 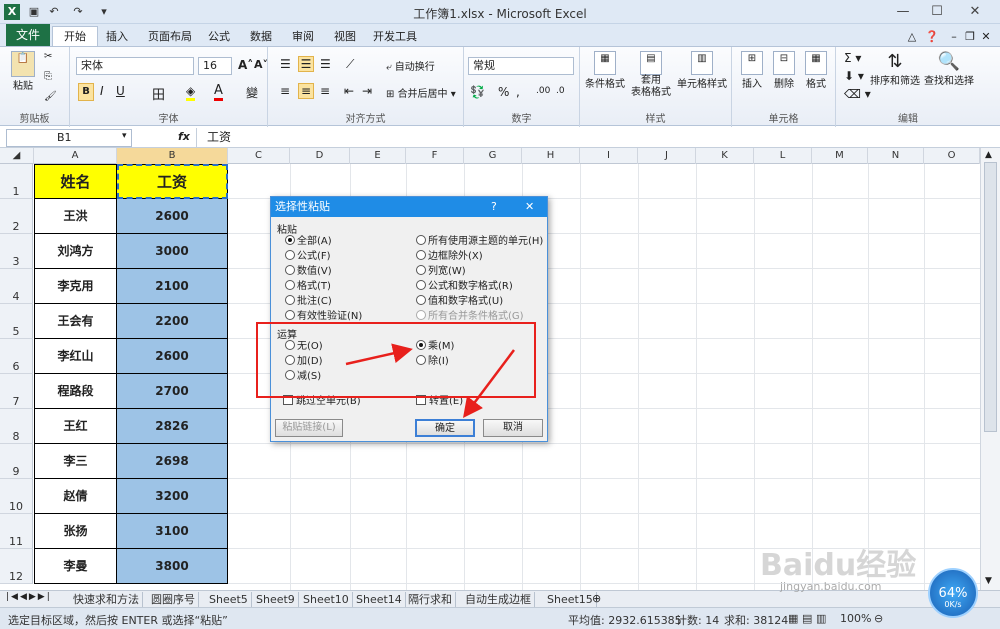 I want to click on speed-widget: 64% 0K/s, so click(x=953, y=593).